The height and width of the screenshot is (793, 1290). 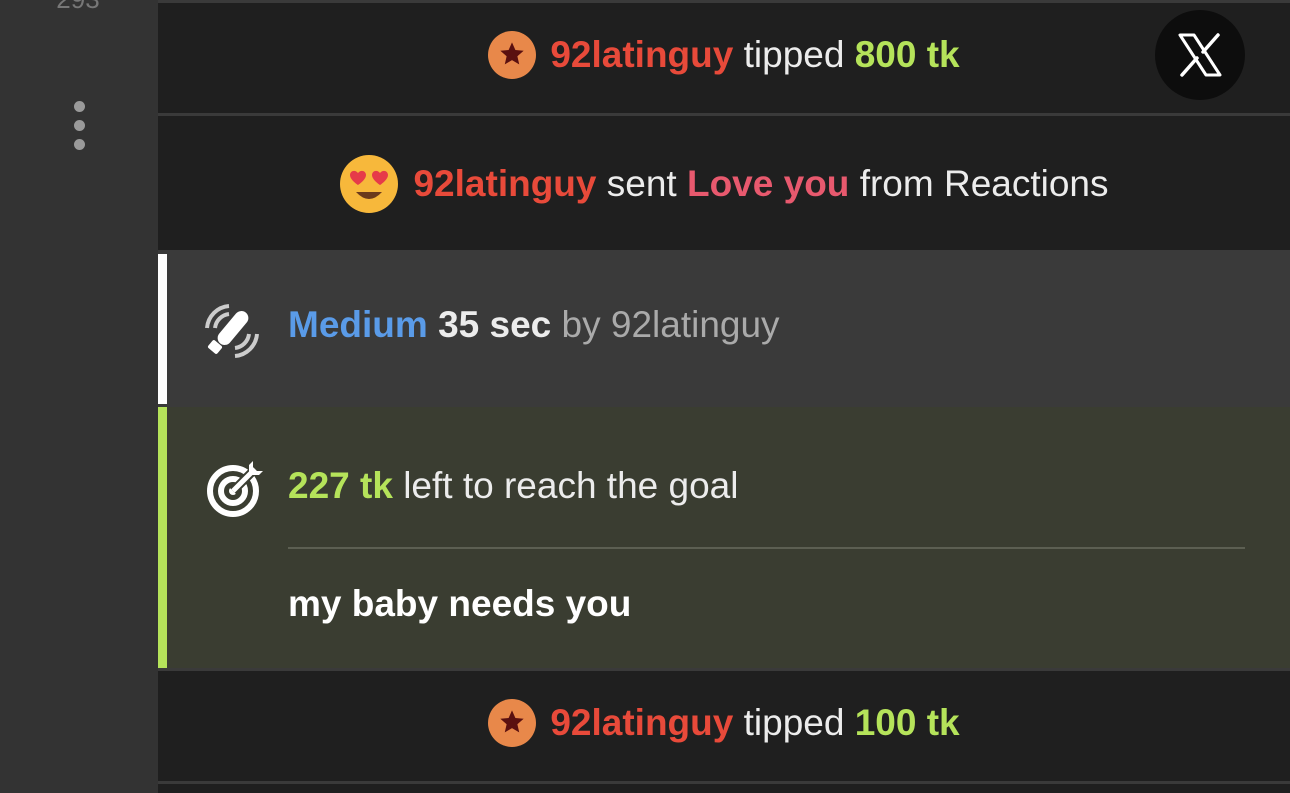 What do you see at coordinates (460, 603) in the screenshot?
I see `goal-description: my baby needs you` at bounding box center [460, 603].